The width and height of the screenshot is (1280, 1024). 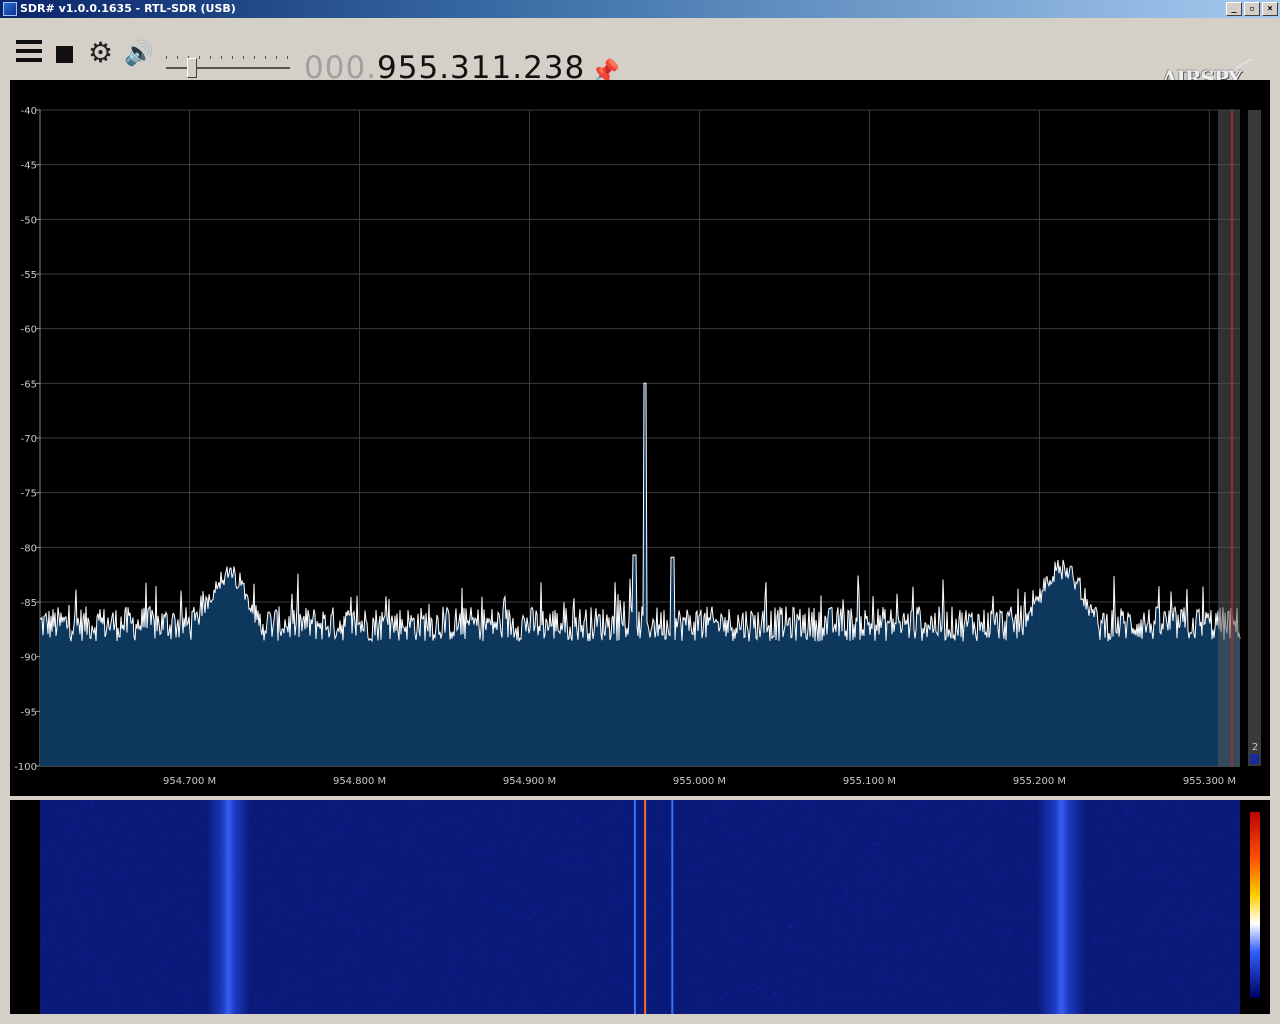 What do you see at coordinates (1252, 9) in the screenshot?
I see `restore-button: ▫` at bounding box center [1252, 9].